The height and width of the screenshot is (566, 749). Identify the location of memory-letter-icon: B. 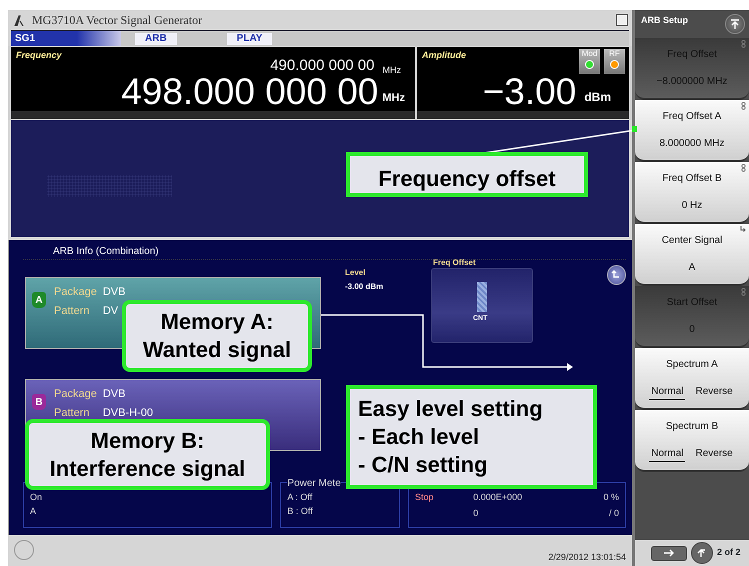
(39, 402).